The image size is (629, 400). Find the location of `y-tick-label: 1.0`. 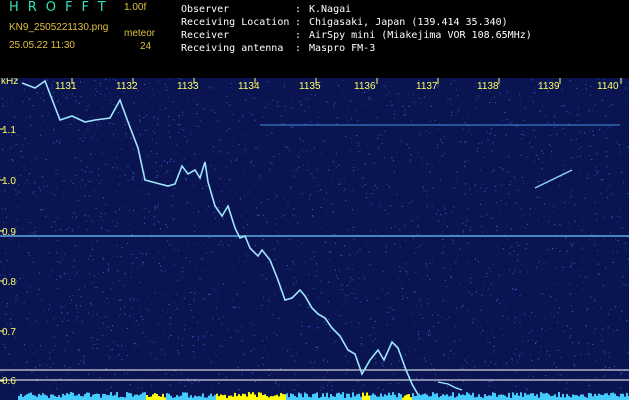

y-tick-label: 1.0 is located at coordinates (9, 181).